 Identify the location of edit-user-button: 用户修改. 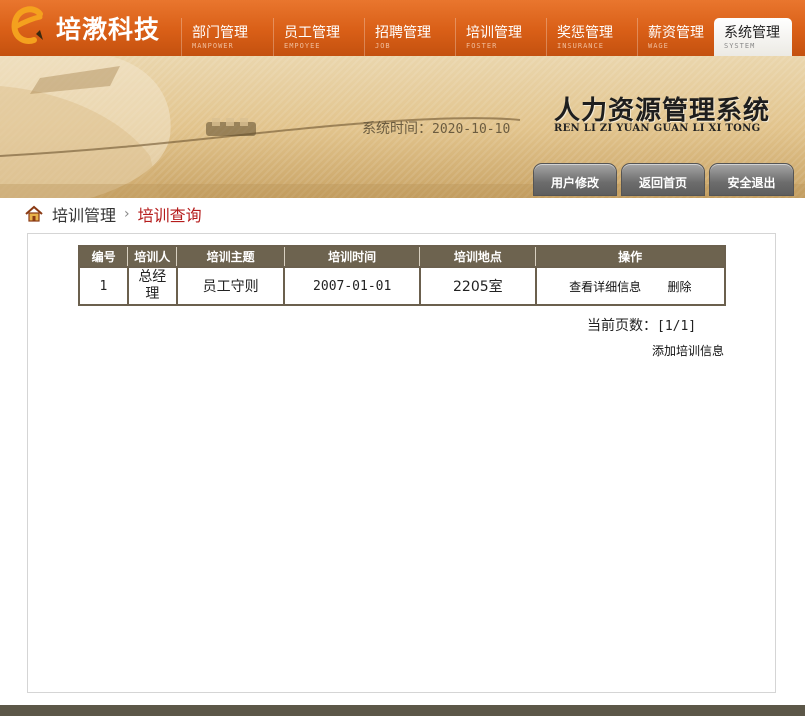
(575, 179).